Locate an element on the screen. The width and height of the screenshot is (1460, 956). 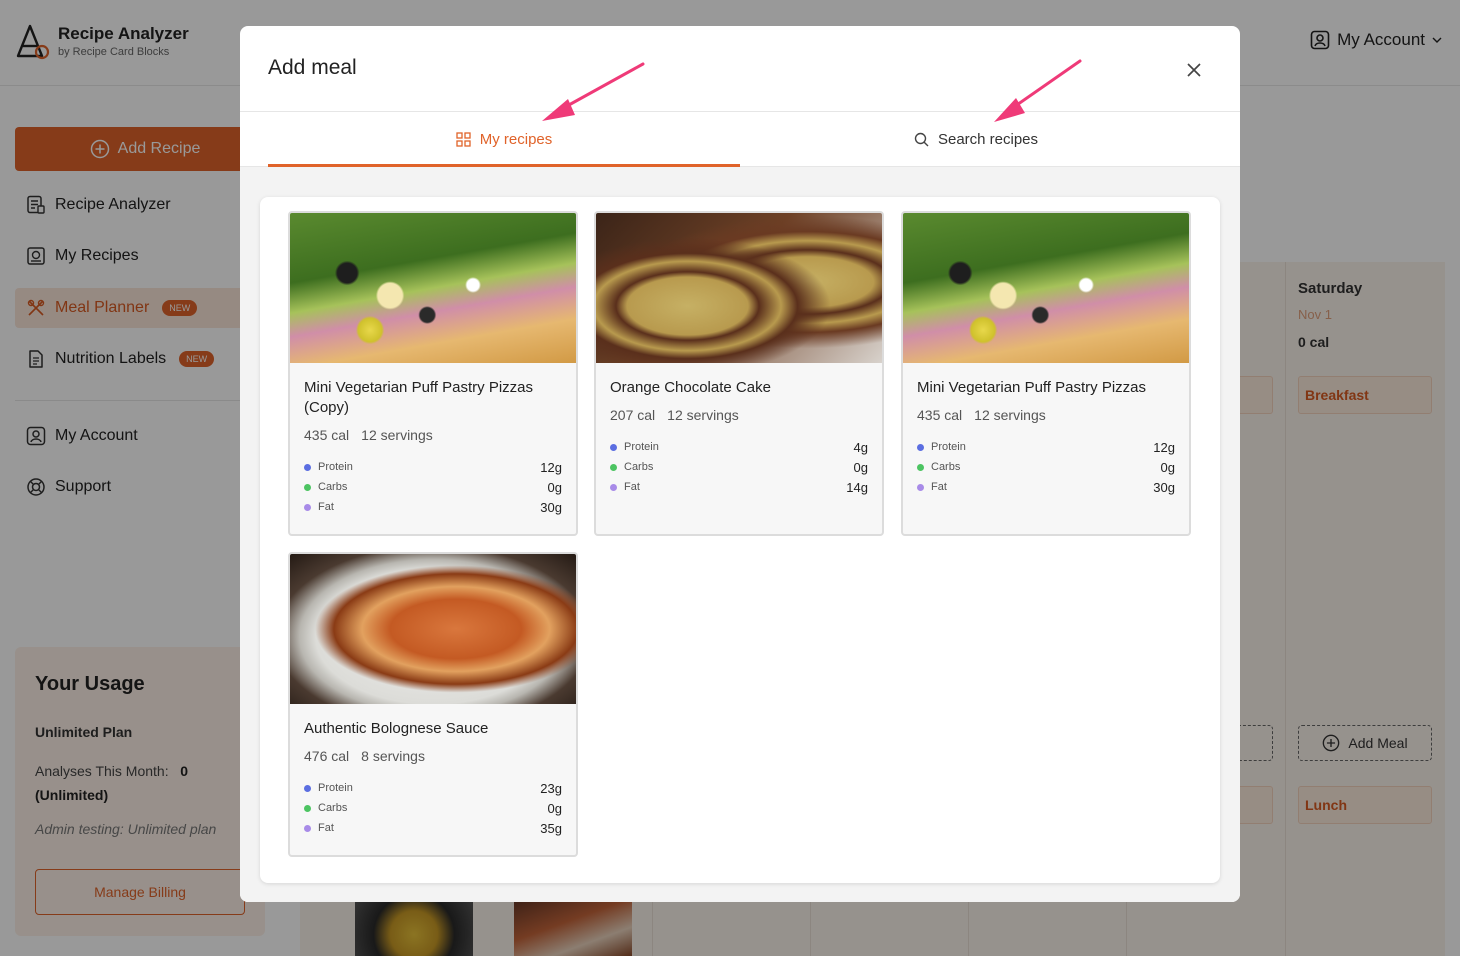
modal-tabs: My recipes Search recipes is located at coordinates (740, 139).